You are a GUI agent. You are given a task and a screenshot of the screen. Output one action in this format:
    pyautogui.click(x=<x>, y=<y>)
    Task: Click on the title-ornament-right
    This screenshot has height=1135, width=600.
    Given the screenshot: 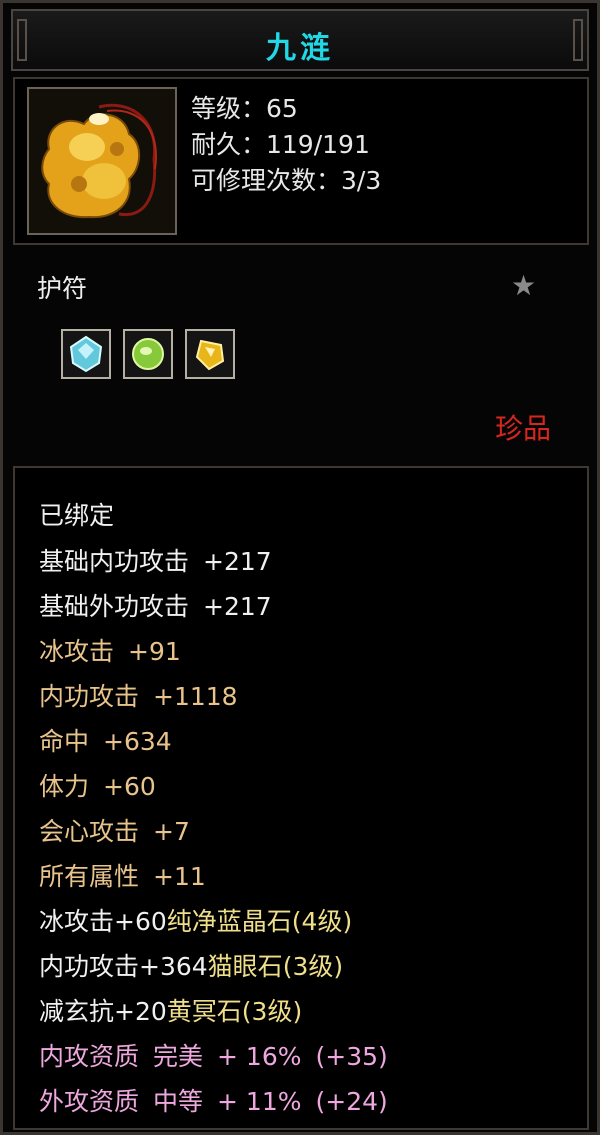 What is the action you would take?
    pyautogui.click(x=578, y=40)
    